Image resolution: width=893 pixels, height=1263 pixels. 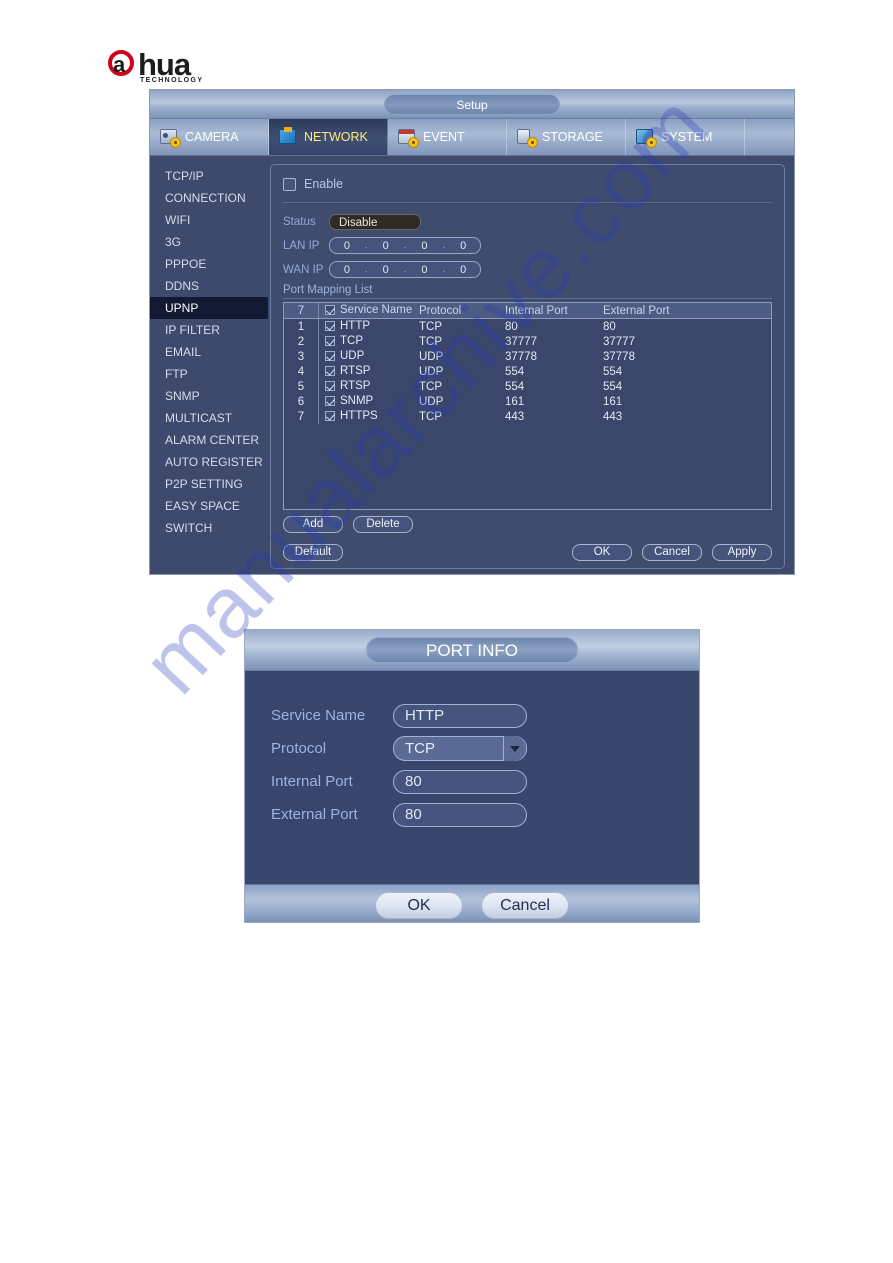 I want to click on dialog-ok-button: OK, so click(x=419, y=905).